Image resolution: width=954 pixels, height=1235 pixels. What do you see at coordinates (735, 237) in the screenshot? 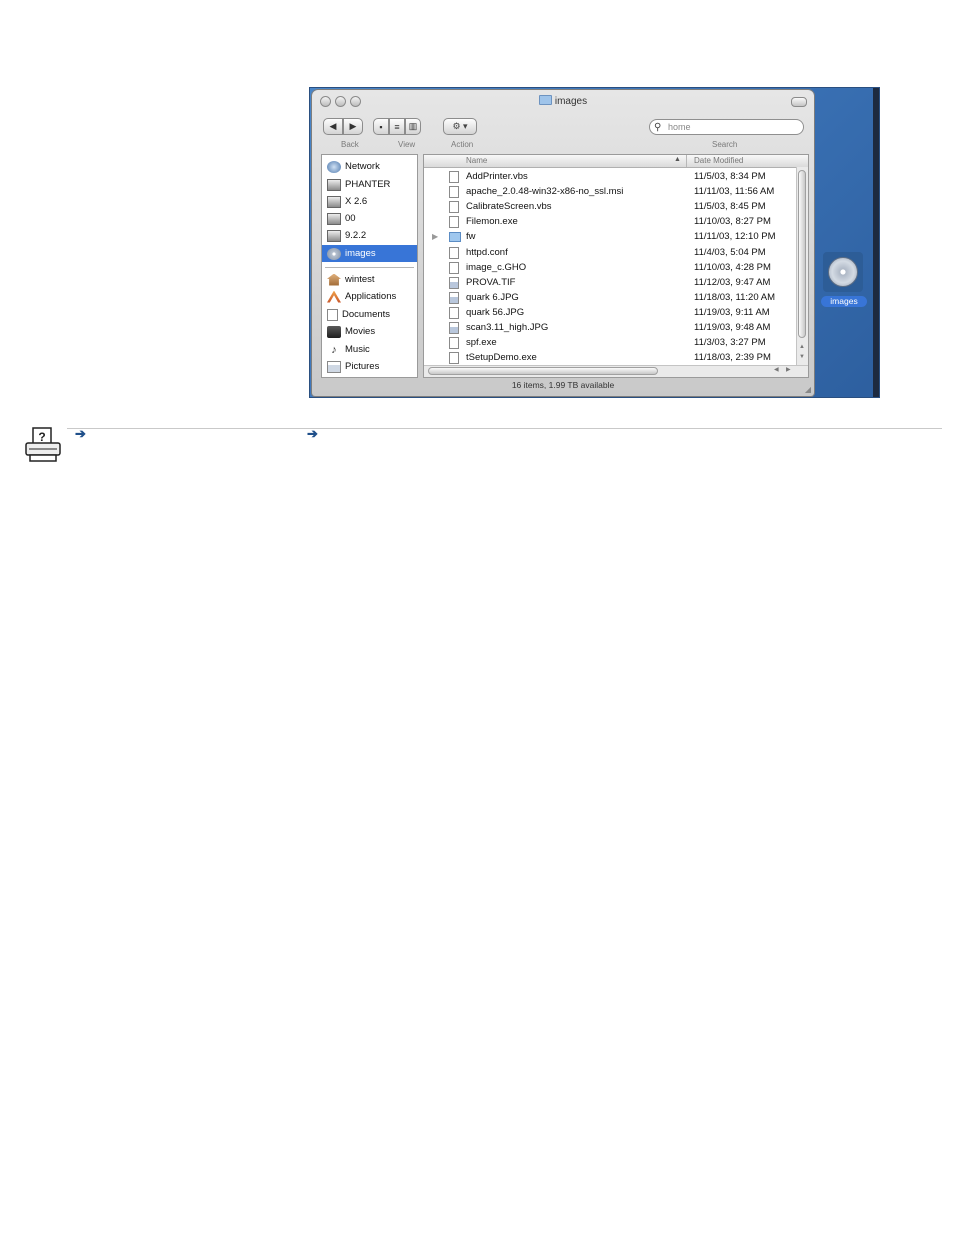
I see `file-date-modified: 11/11/03, 12:10 PM` at bounding box center [735, 237].